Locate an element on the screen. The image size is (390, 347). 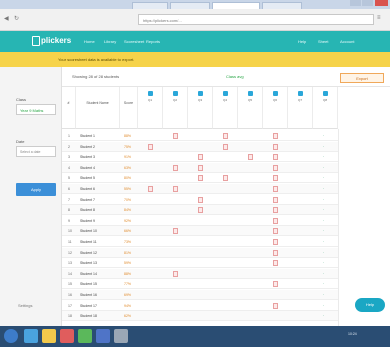
date-input-value: Select a date is located at coordinates (30, 152).